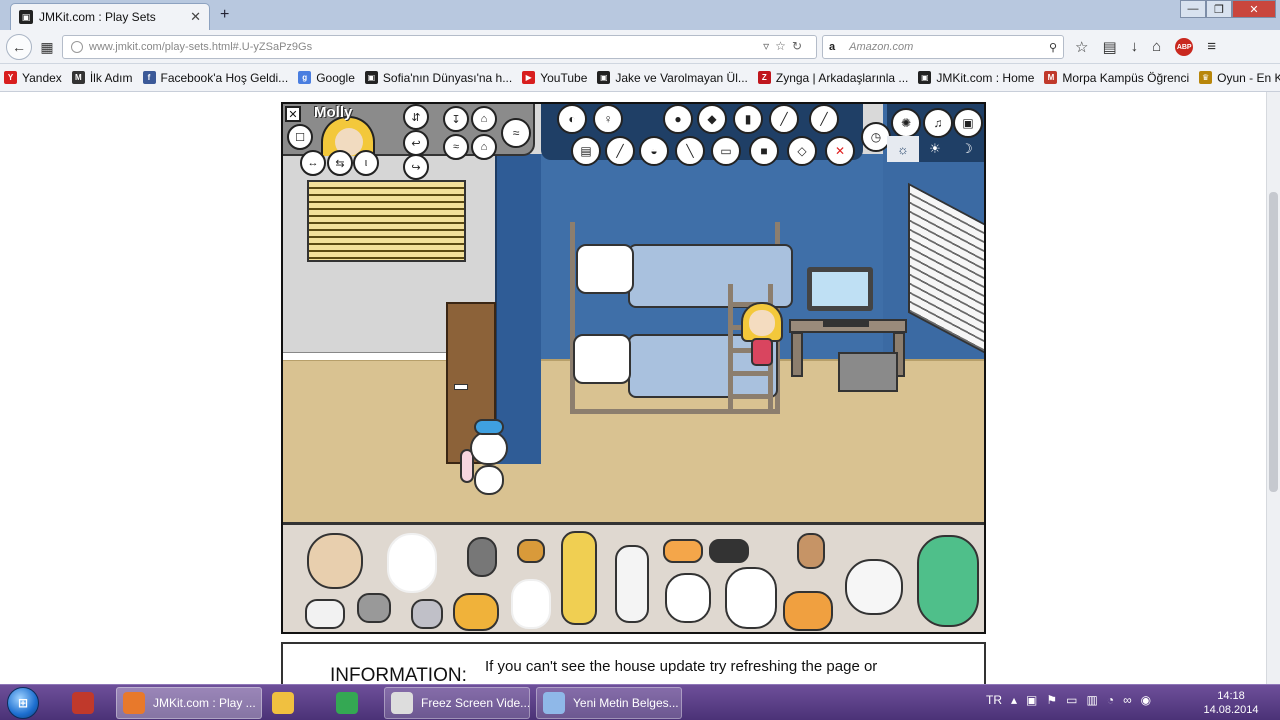  What do you see at coordinates (1254, 9) in the screenshot?
I see `close-window-button: ✕` at bounding box center [1254, 9].